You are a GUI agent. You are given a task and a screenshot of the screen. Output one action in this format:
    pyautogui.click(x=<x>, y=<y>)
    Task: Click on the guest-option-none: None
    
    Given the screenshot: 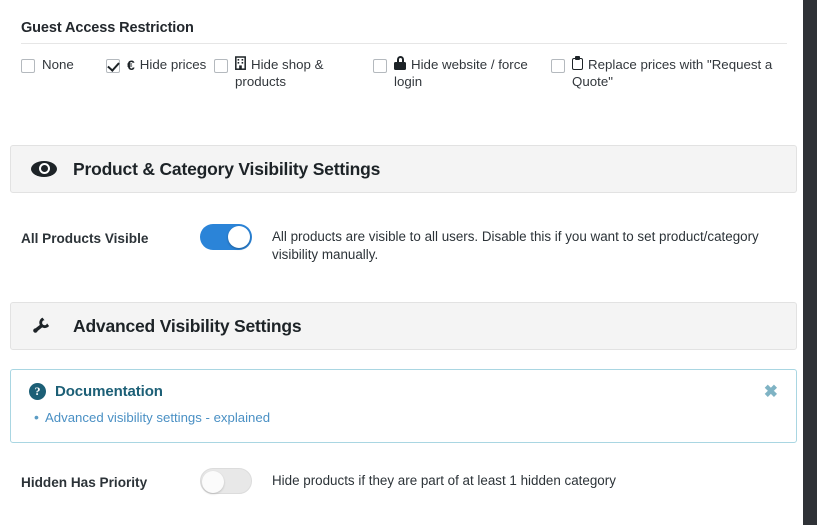 What is the action you would take?
    pyautogui.click(x=63, y=63)
    